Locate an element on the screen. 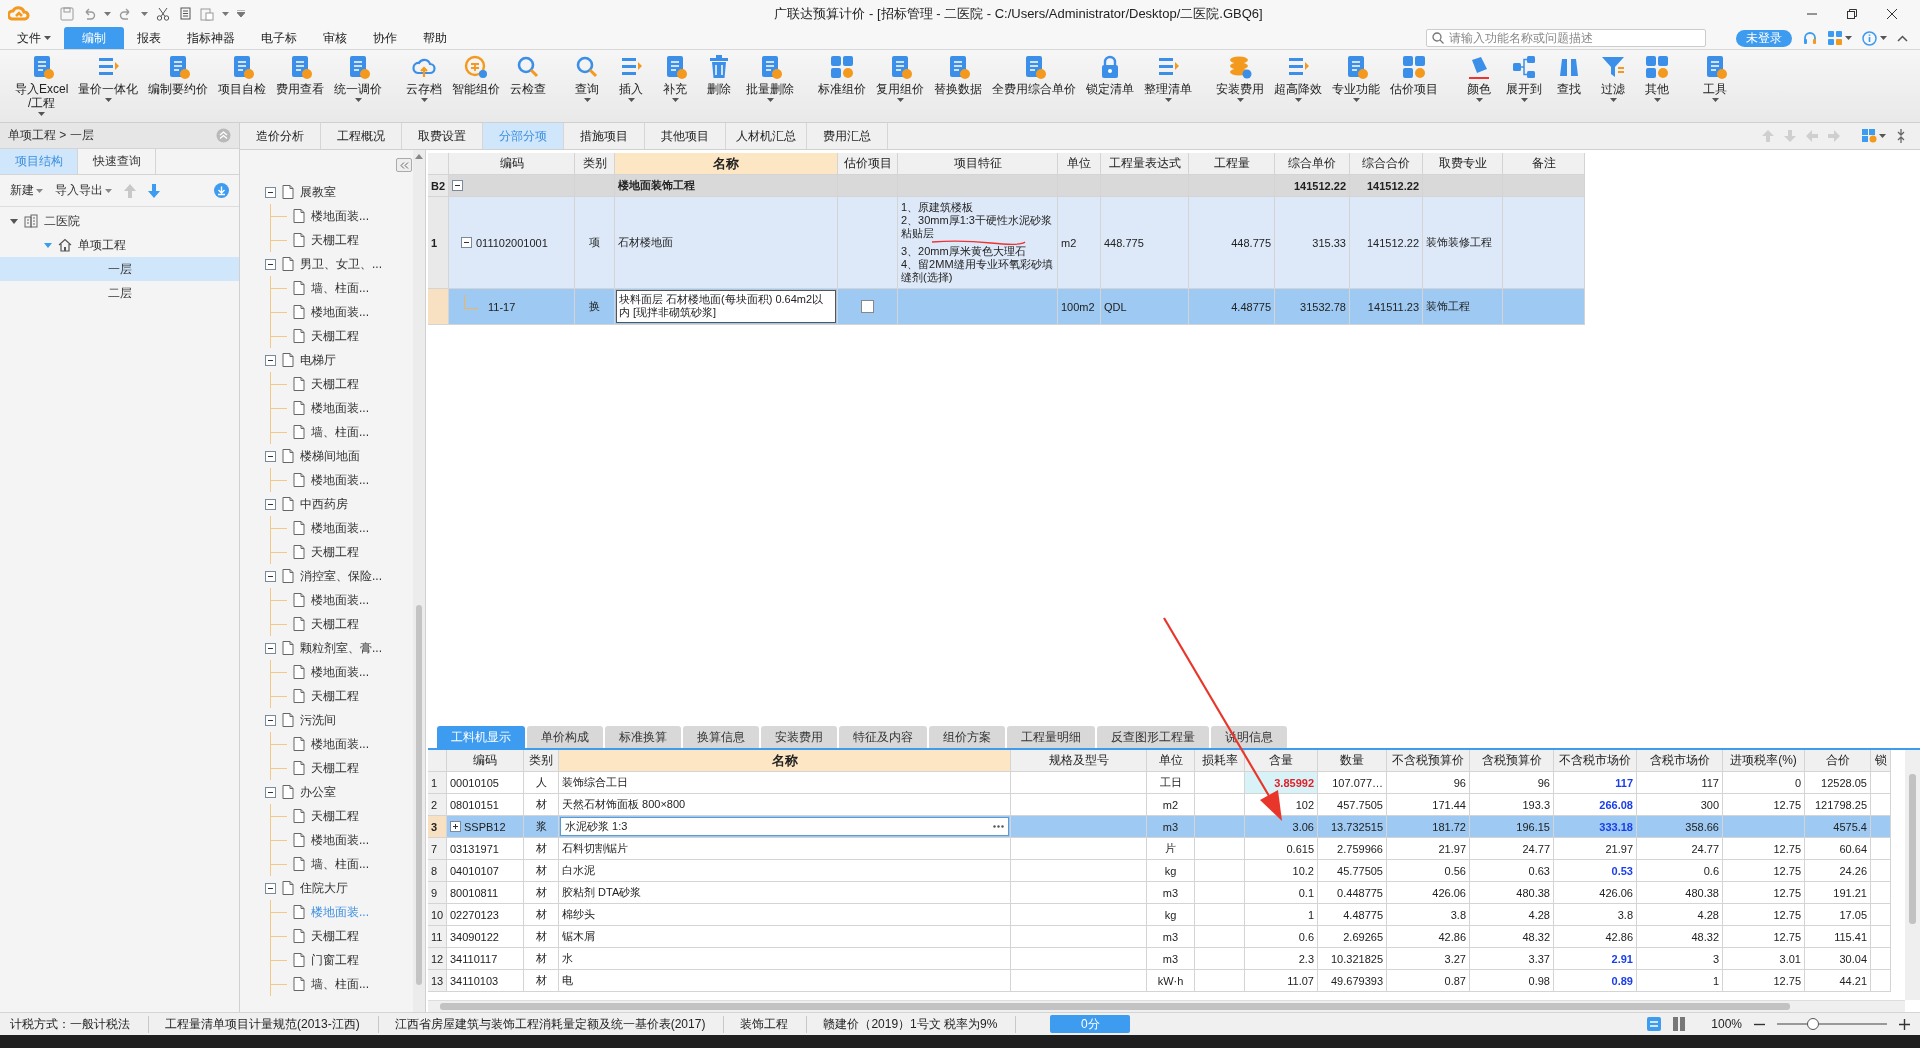 This screenshot has height=1048, width=1920. toolbar-button: 安装费用 is located at coordinates (1240, 78).